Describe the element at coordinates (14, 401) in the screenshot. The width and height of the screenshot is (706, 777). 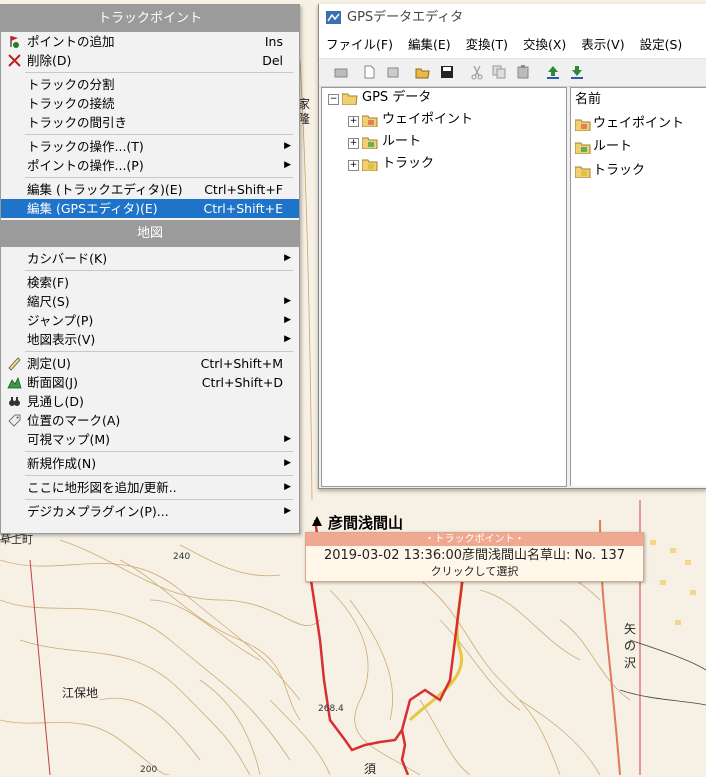
I see `binoculars-icon` at that location.